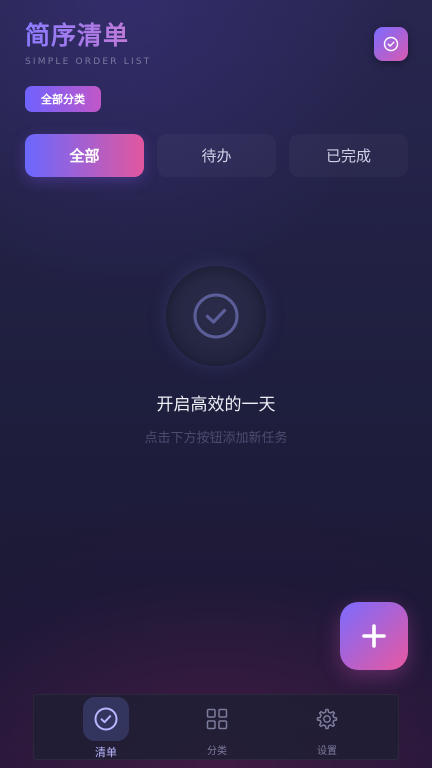 This screenshot has height=768, width=432. What do you see at coordinates (327, 751) in the screenshot?
I see `nav-label-settings: 设置` at bounding box center [327, 751].